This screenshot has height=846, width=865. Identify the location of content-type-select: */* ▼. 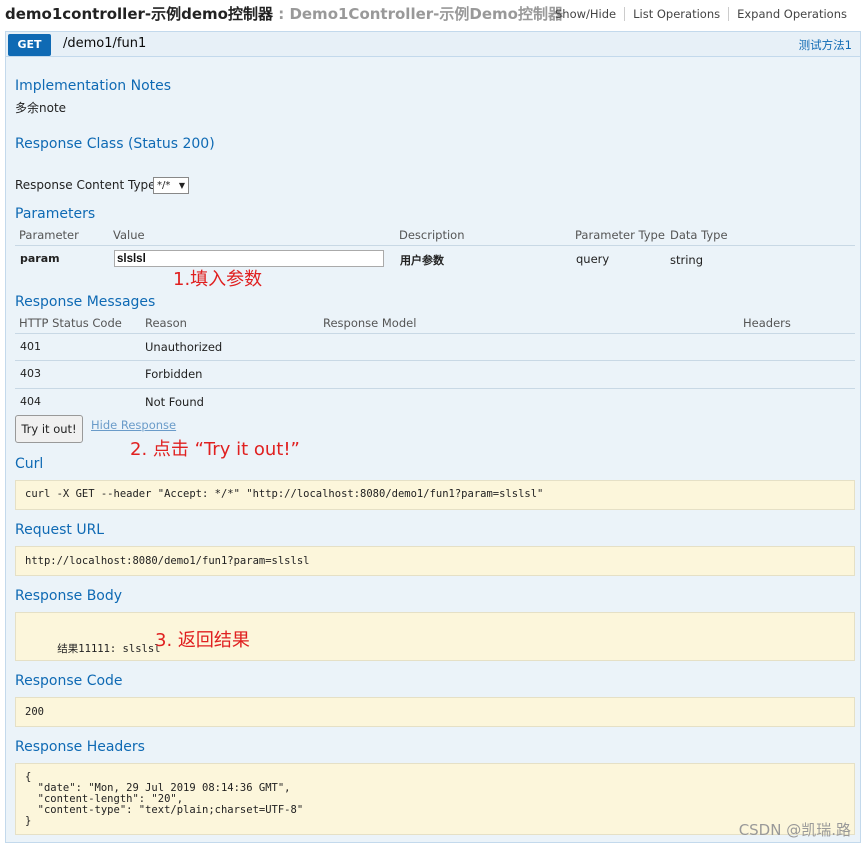
(171, 185).